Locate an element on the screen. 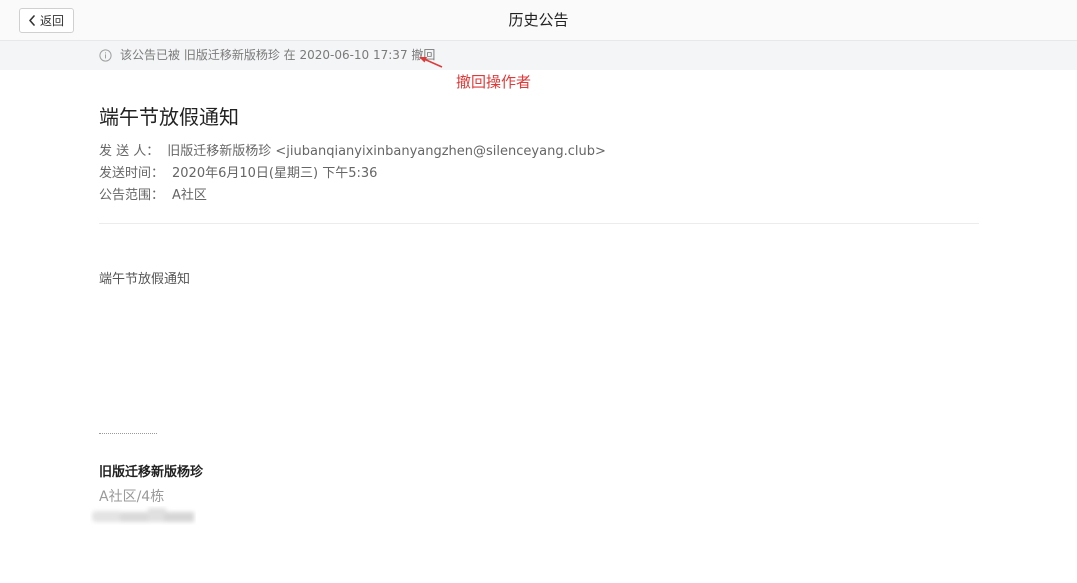 The image size is (1077, 583). sender-label: 发 送 人： is located at coordinates (129, 151).